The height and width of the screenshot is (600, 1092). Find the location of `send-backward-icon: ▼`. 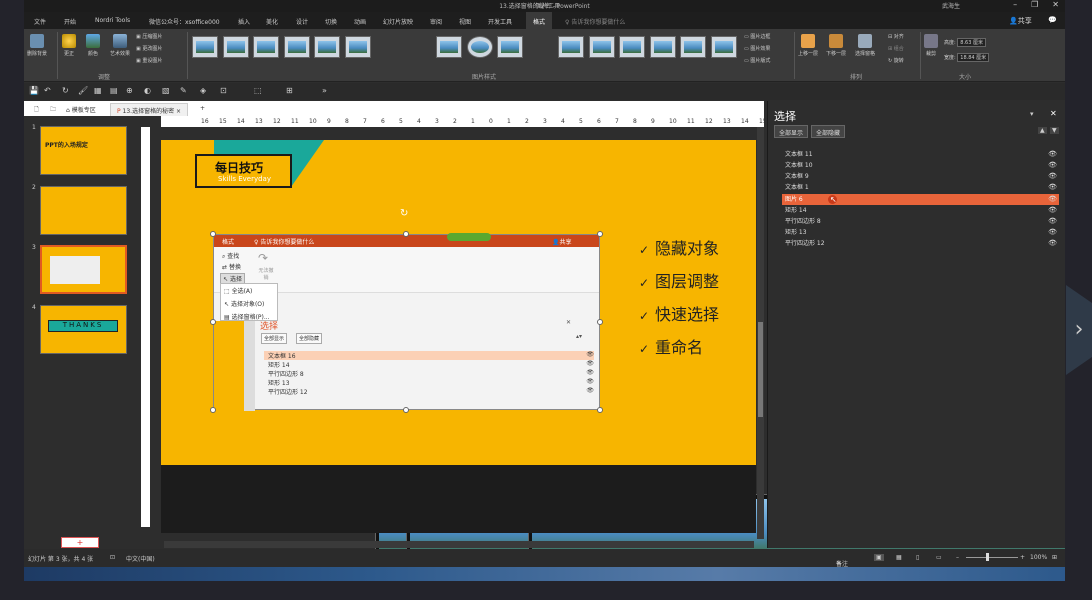

send-backward-icon: ▼ is located at coordinates (1054, 130).